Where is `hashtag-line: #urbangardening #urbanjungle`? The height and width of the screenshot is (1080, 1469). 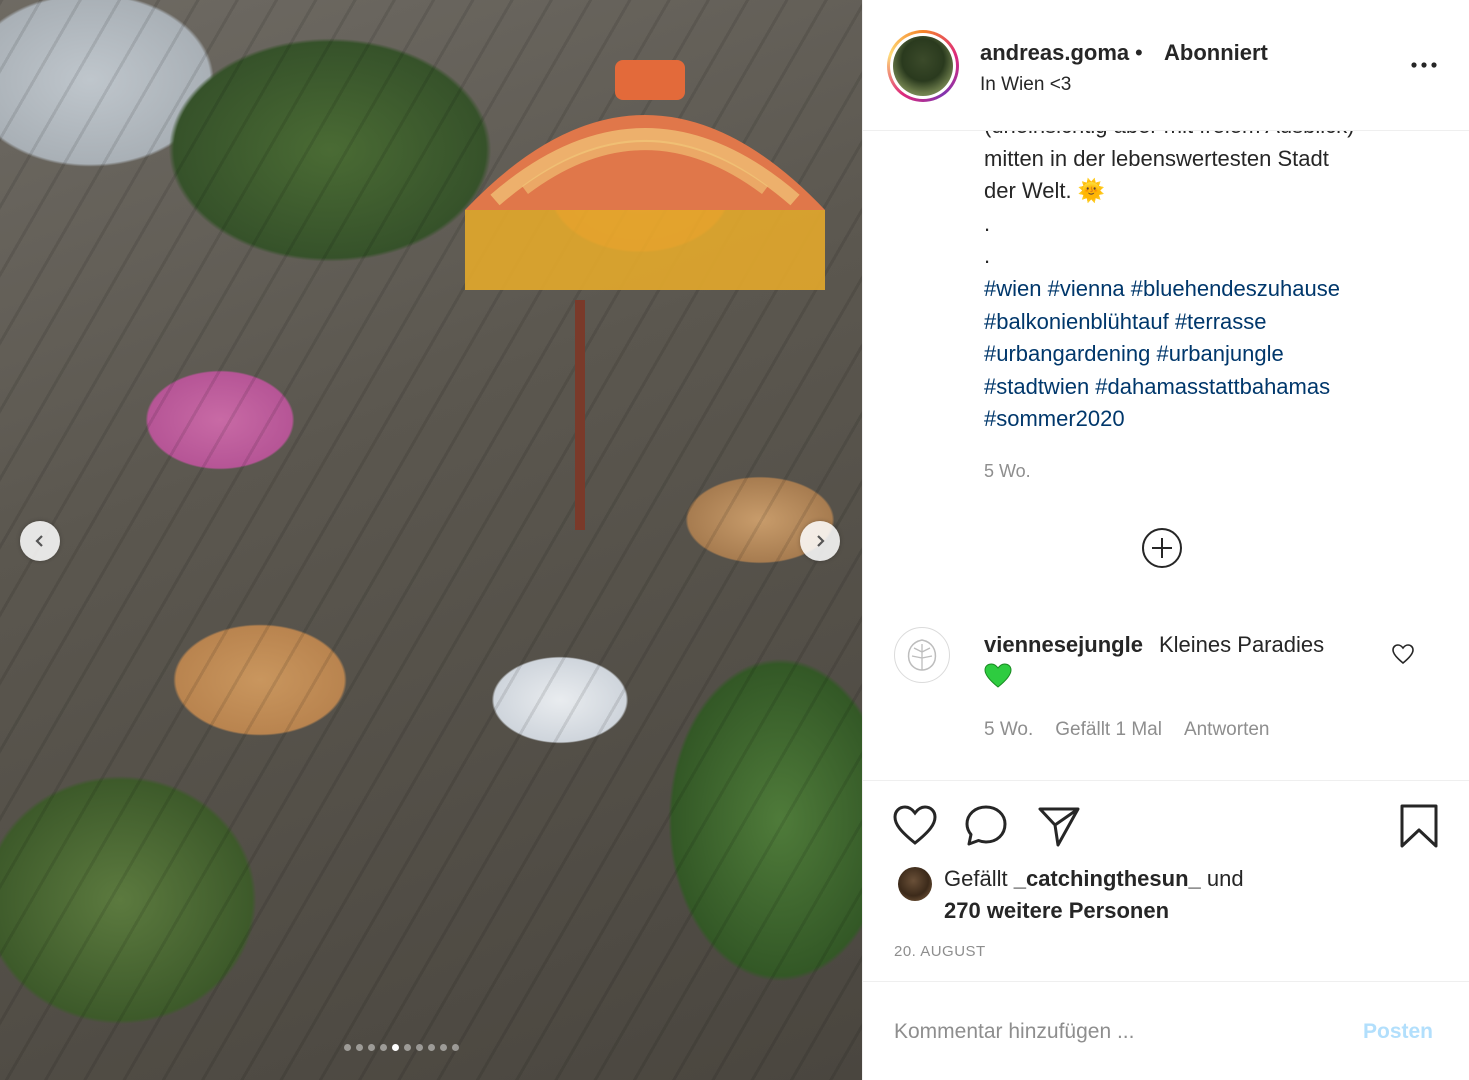
hashtag-line: #urbangardening #urbanjungle is located at coordinates (1219, 354).